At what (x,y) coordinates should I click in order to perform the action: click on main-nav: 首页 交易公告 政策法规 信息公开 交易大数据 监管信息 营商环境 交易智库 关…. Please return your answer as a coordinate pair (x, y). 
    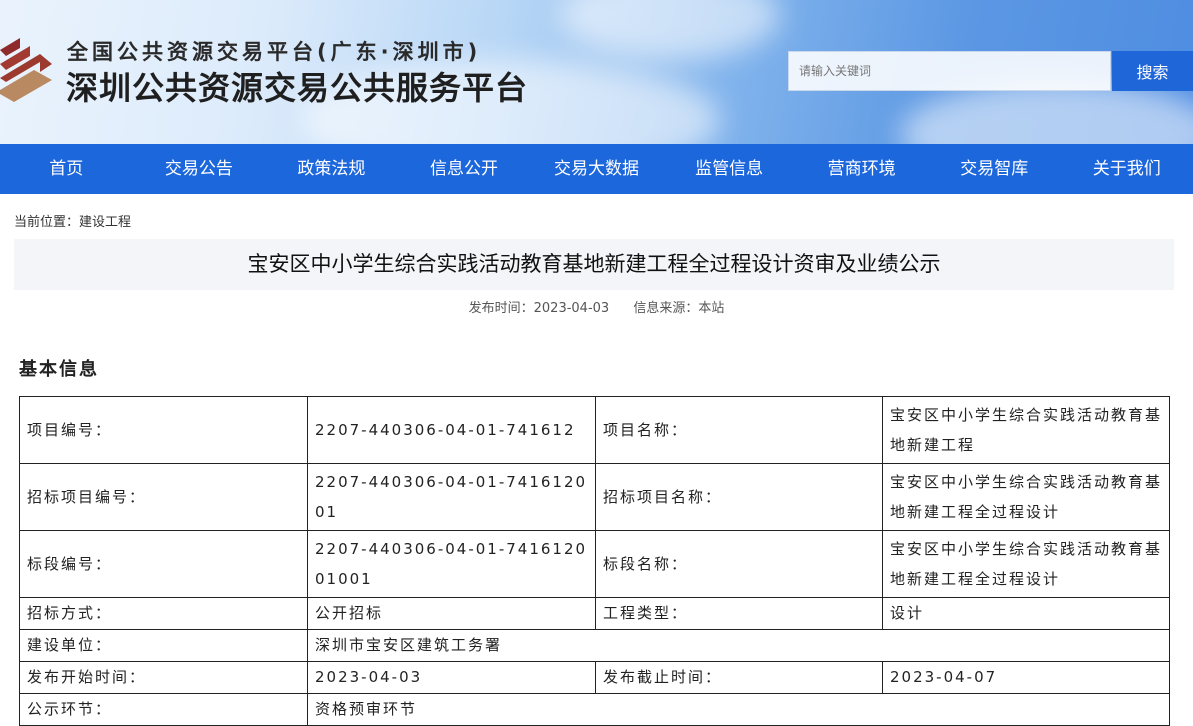
    Looking at the image, I should click on (596, 169).